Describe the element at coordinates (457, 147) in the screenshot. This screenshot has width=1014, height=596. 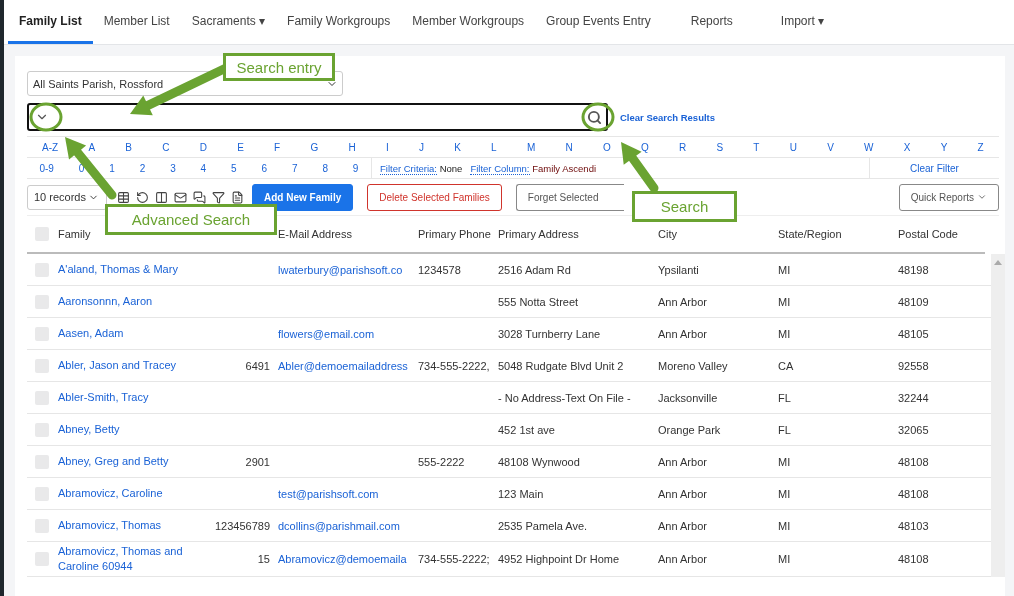
I see `letter-filter-link: K` at that location.